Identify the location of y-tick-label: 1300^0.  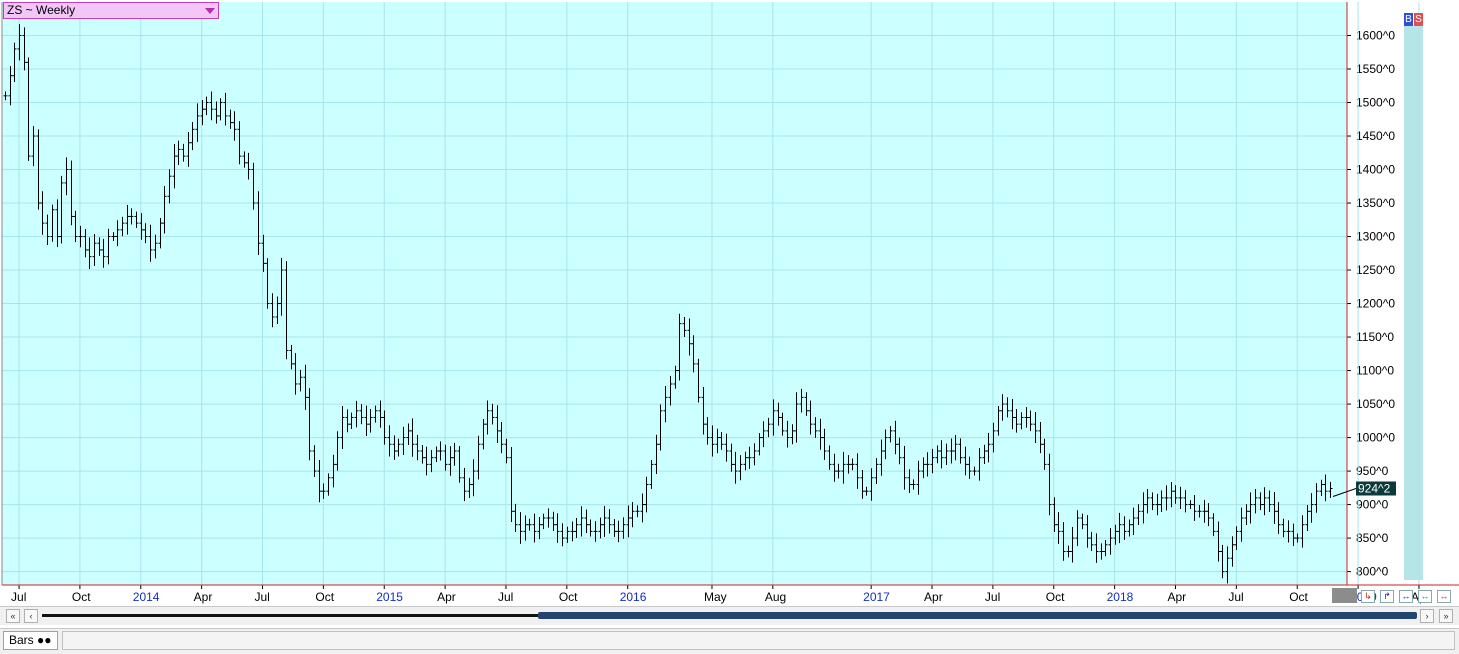
(1375, 237).